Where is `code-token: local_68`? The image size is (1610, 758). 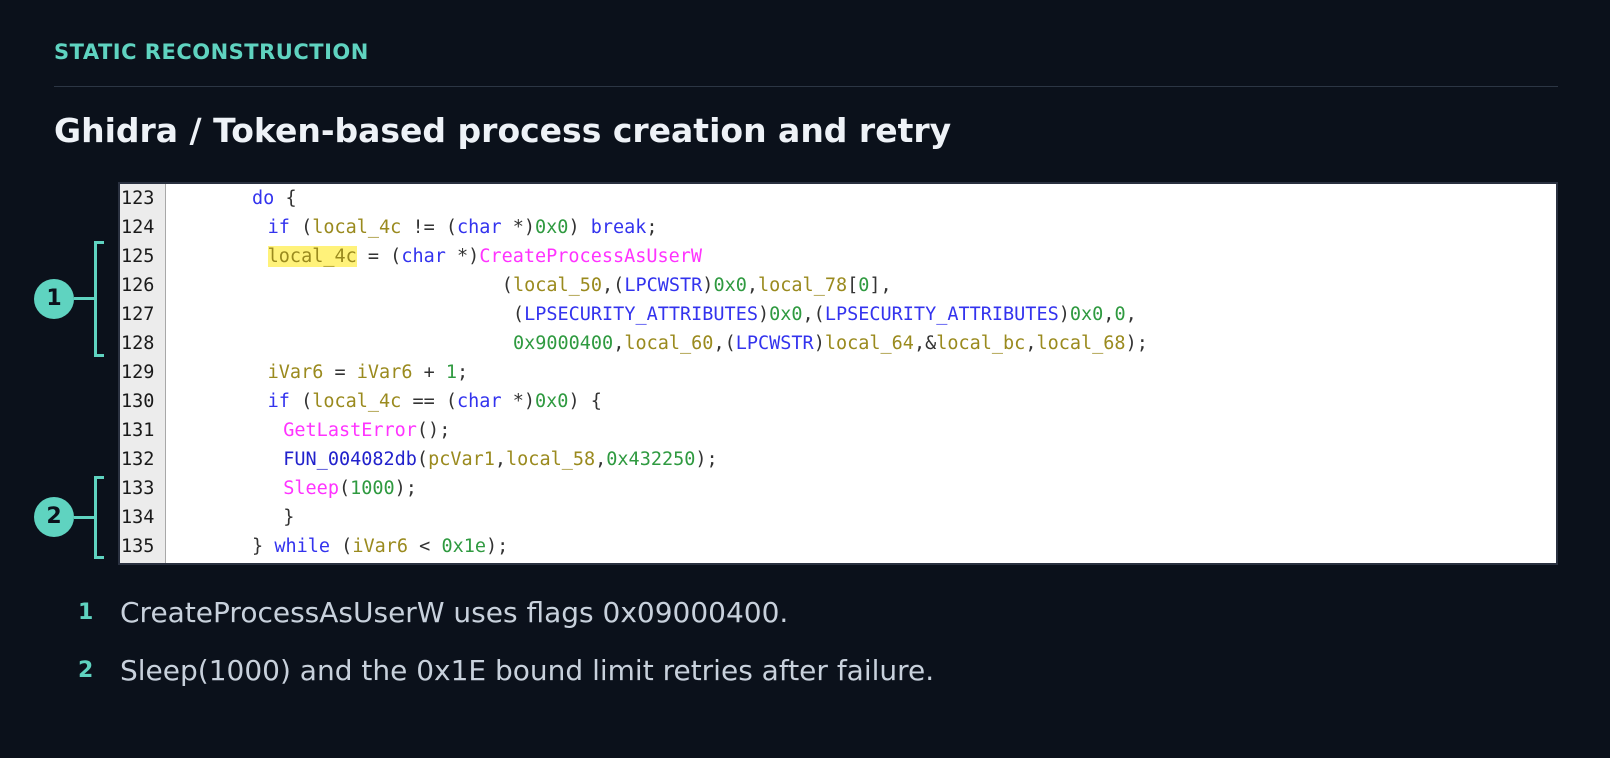 code-token: local_68 is located at coordinates (1081, 343).